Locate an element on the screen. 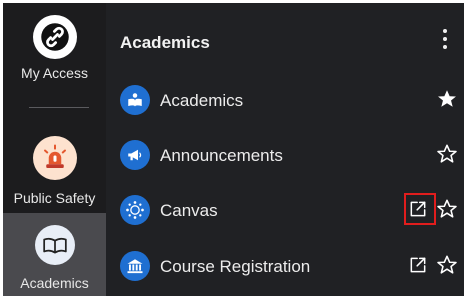 The height and width of the screenshot is (299, 467). sidebar-item-academics: Academics is located at coordinates (54, 254).